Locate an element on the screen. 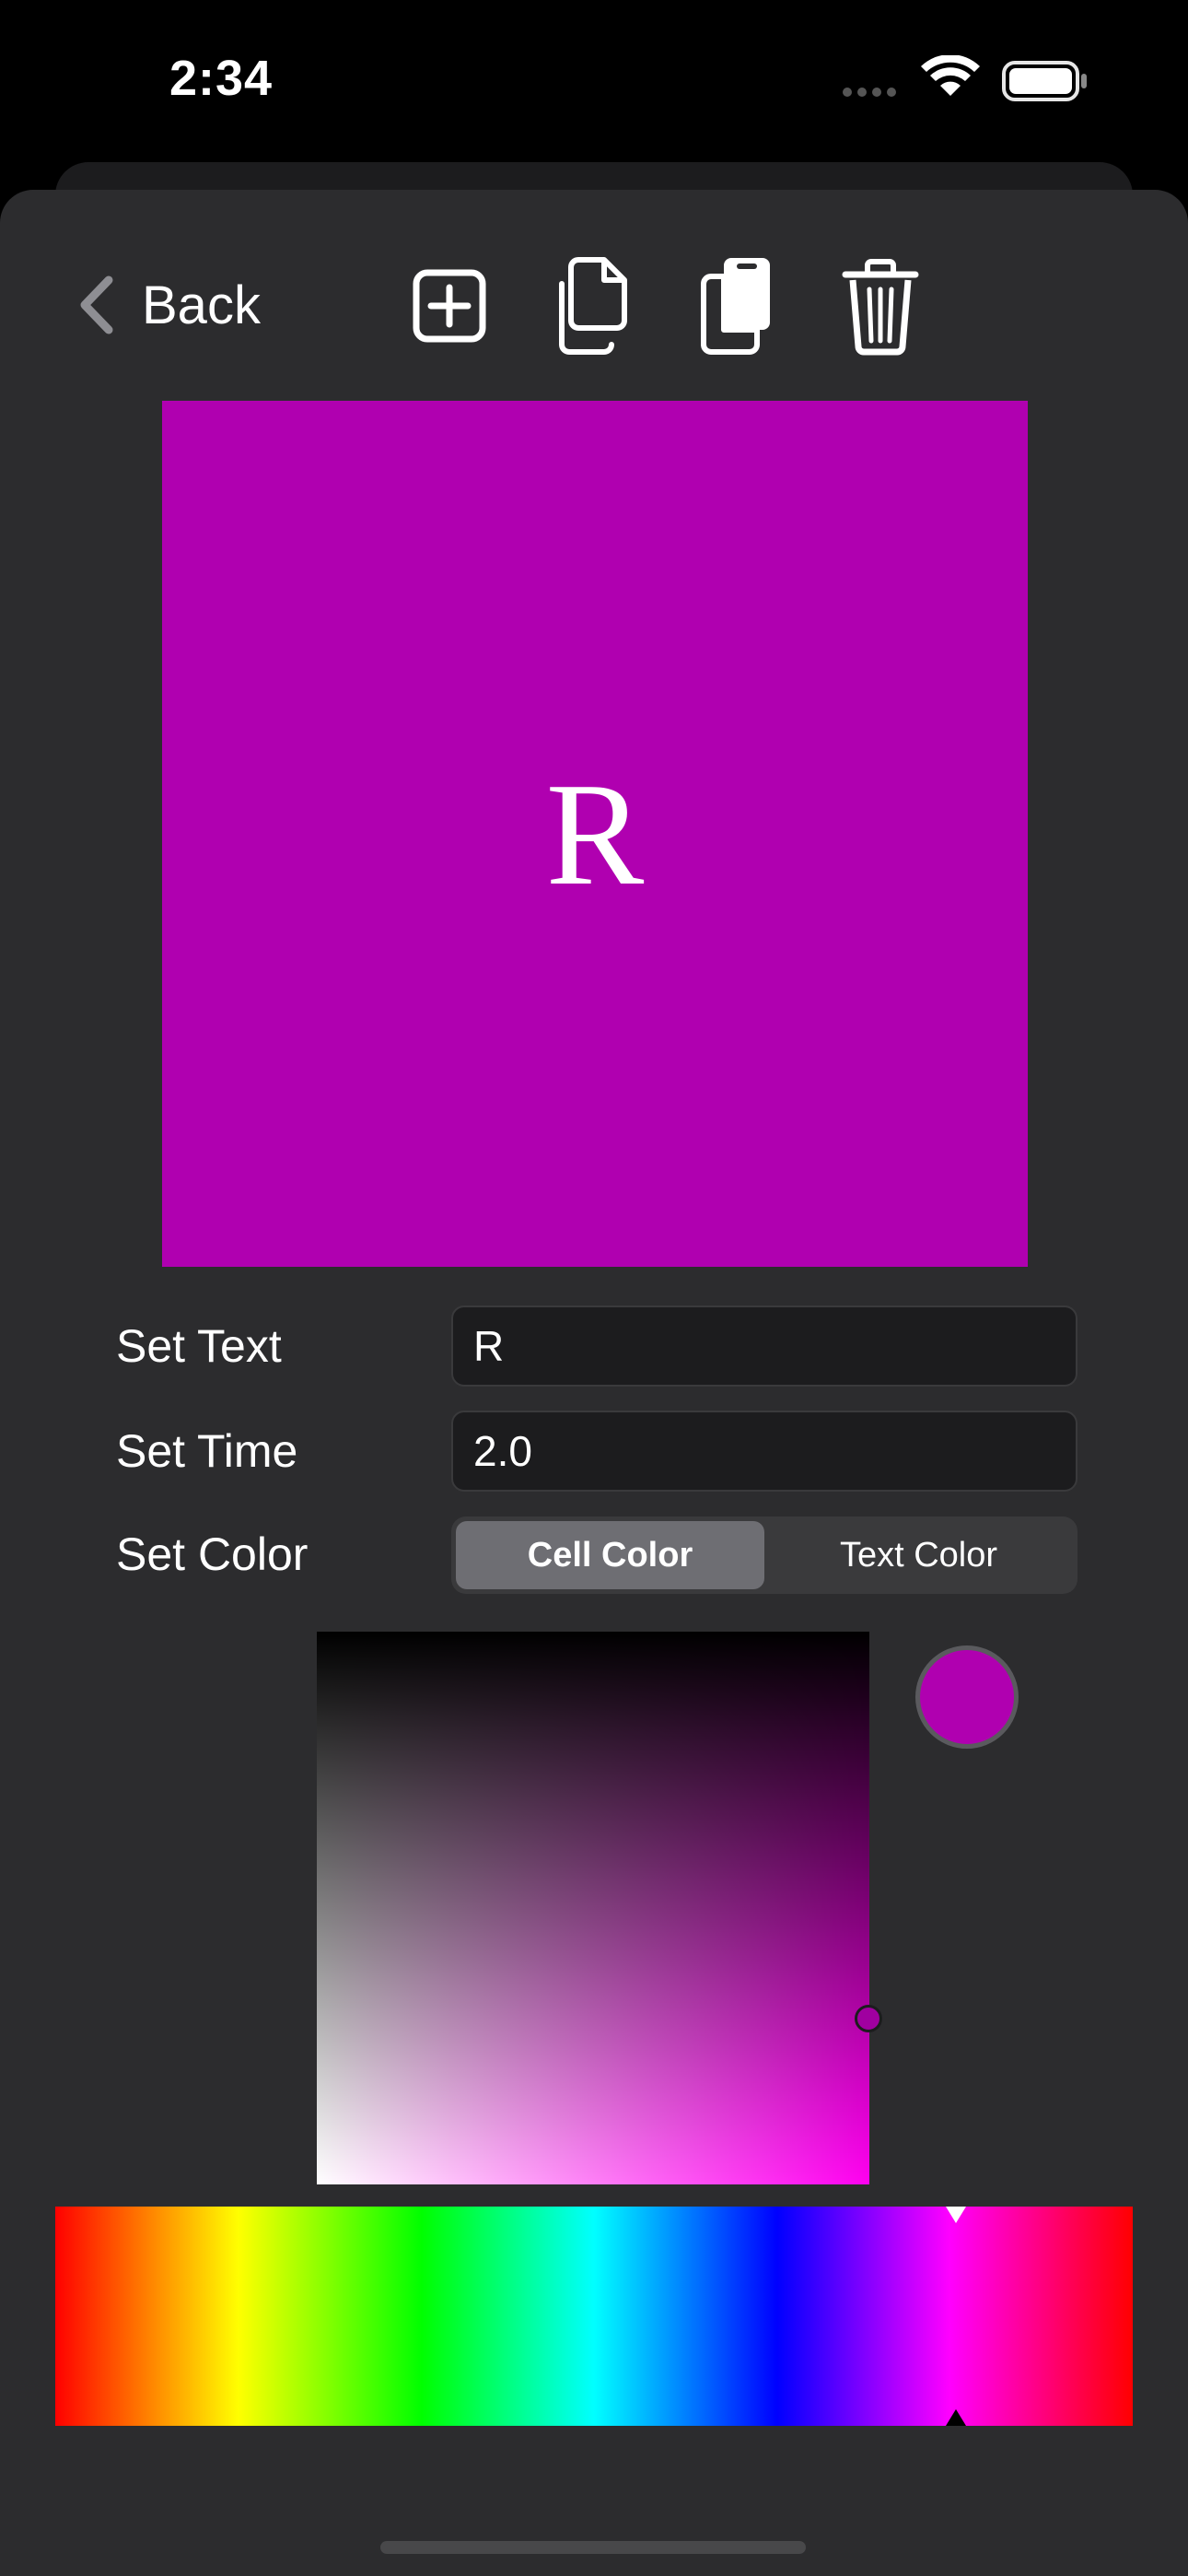  segment-cell-color: Cell Color is located at coordinates (610, 1555).